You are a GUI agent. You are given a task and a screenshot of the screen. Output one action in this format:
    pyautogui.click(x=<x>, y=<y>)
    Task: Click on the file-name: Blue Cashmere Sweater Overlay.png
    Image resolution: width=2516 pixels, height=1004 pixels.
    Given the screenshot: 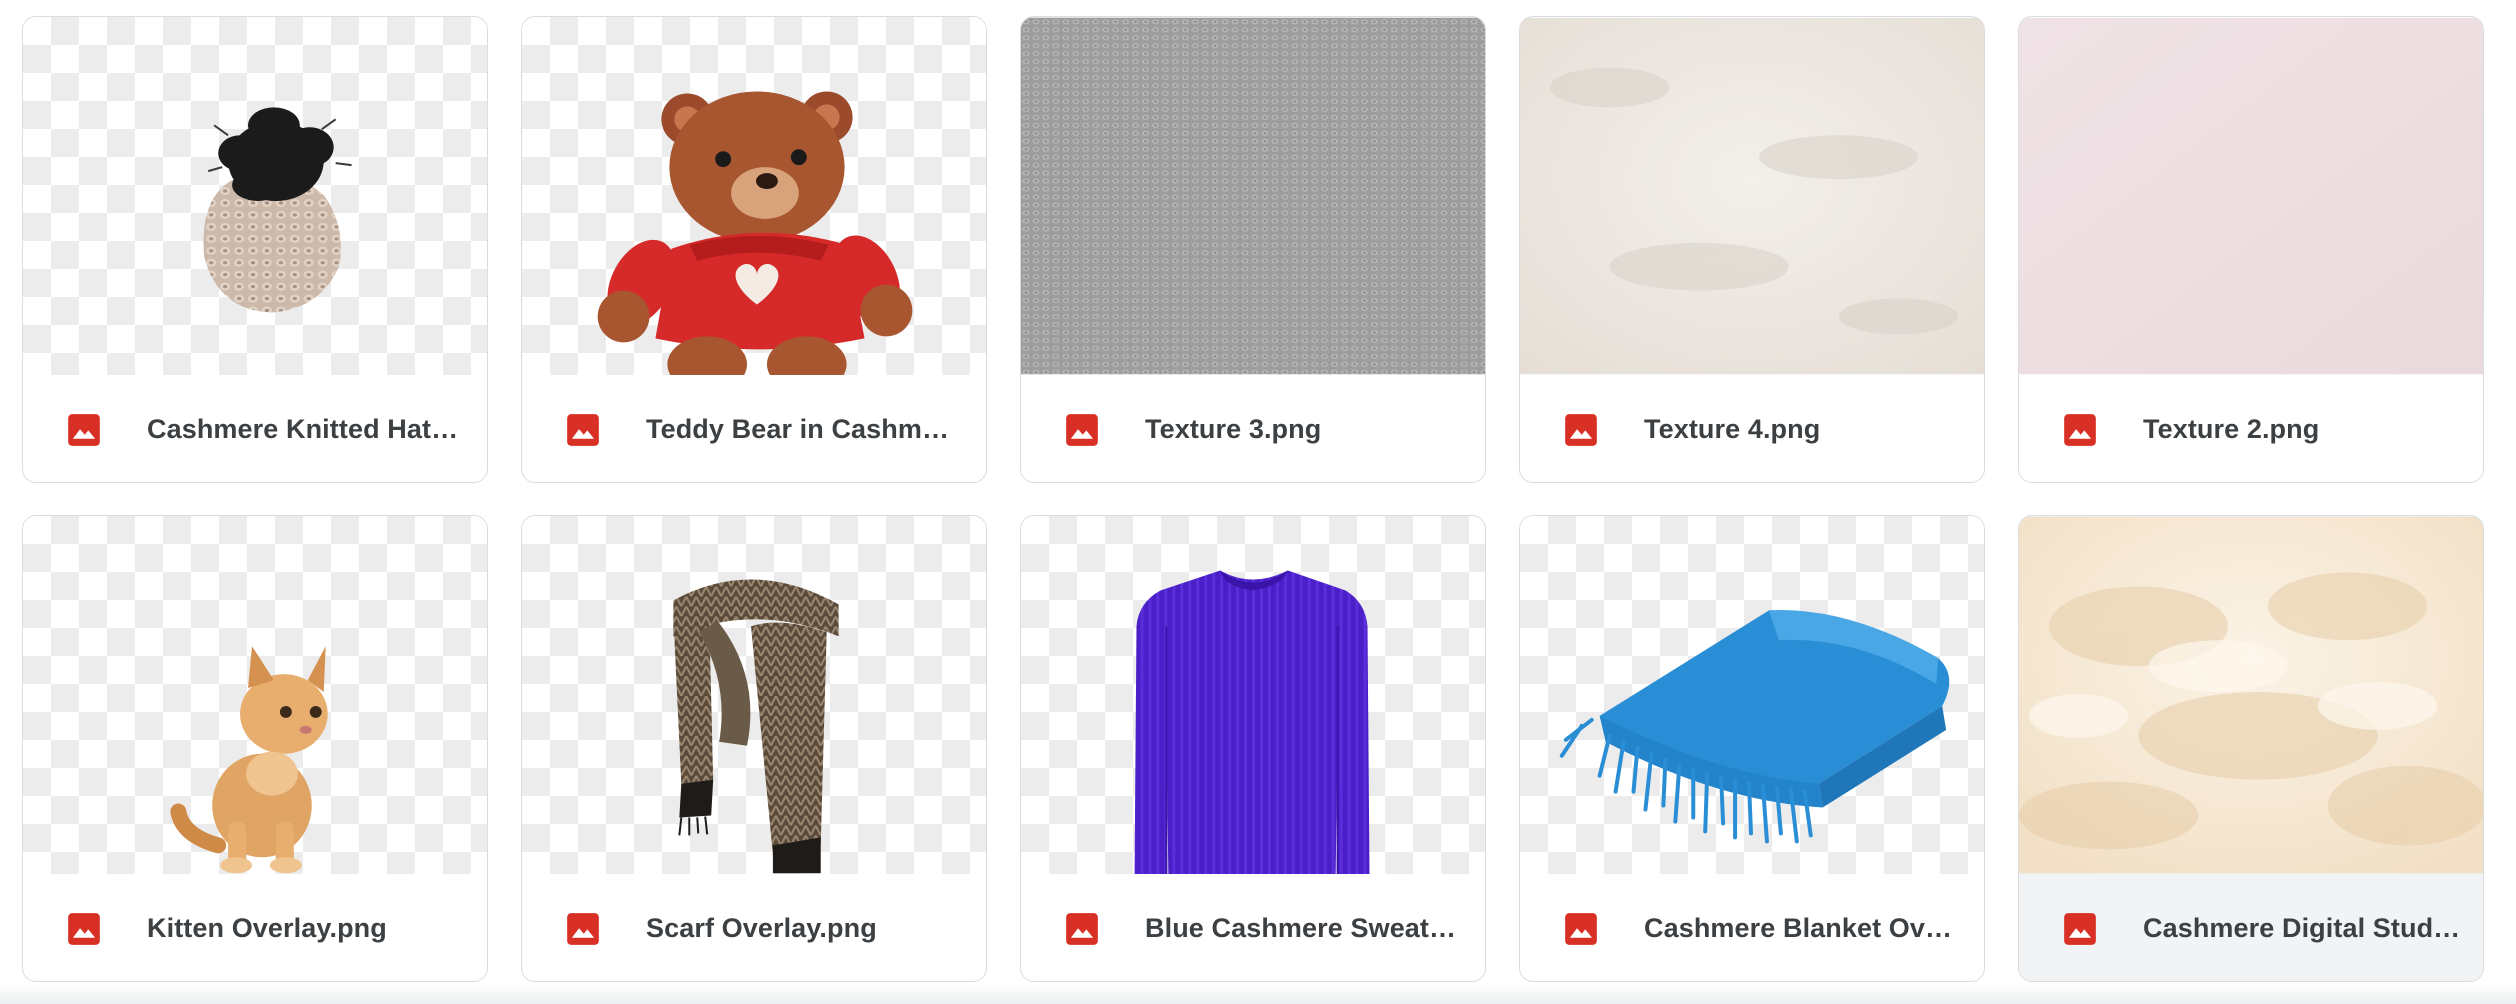 What is the action you would take?
    pyautogui.click(x=1304, y=928)
    